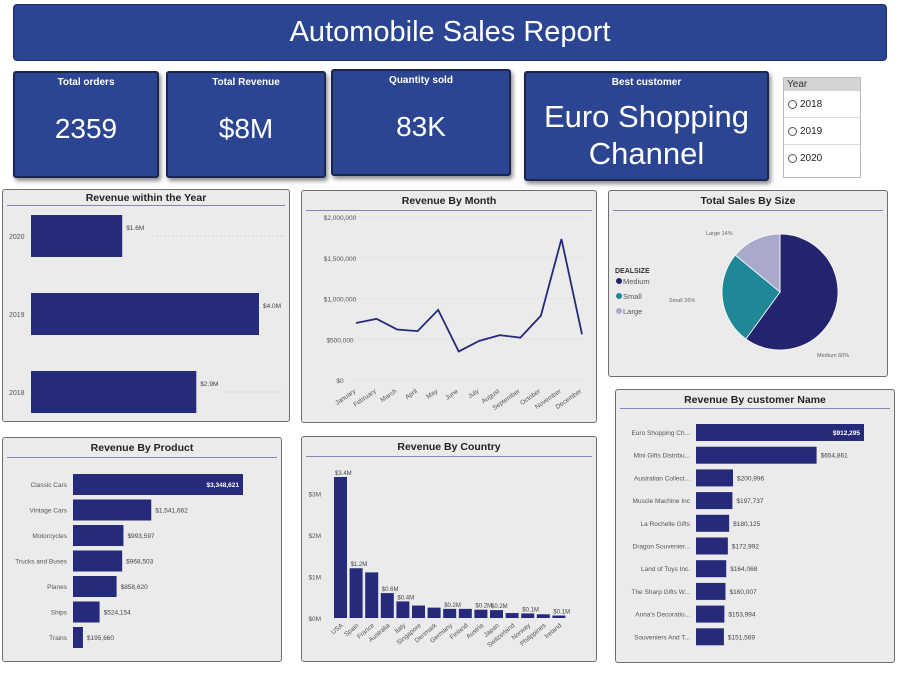 This screenshot has width=905, height=678. What do you see at coordinates (343, 474) in the screenshot?
I see `data-label: $3.4M` at bounding box center [343, 474].